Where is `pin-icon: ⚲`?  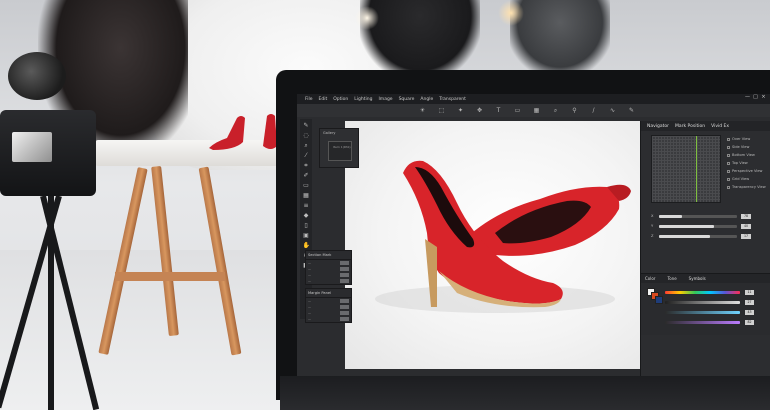 pin-icon: ⚲ is located at coordinates (574, 110).